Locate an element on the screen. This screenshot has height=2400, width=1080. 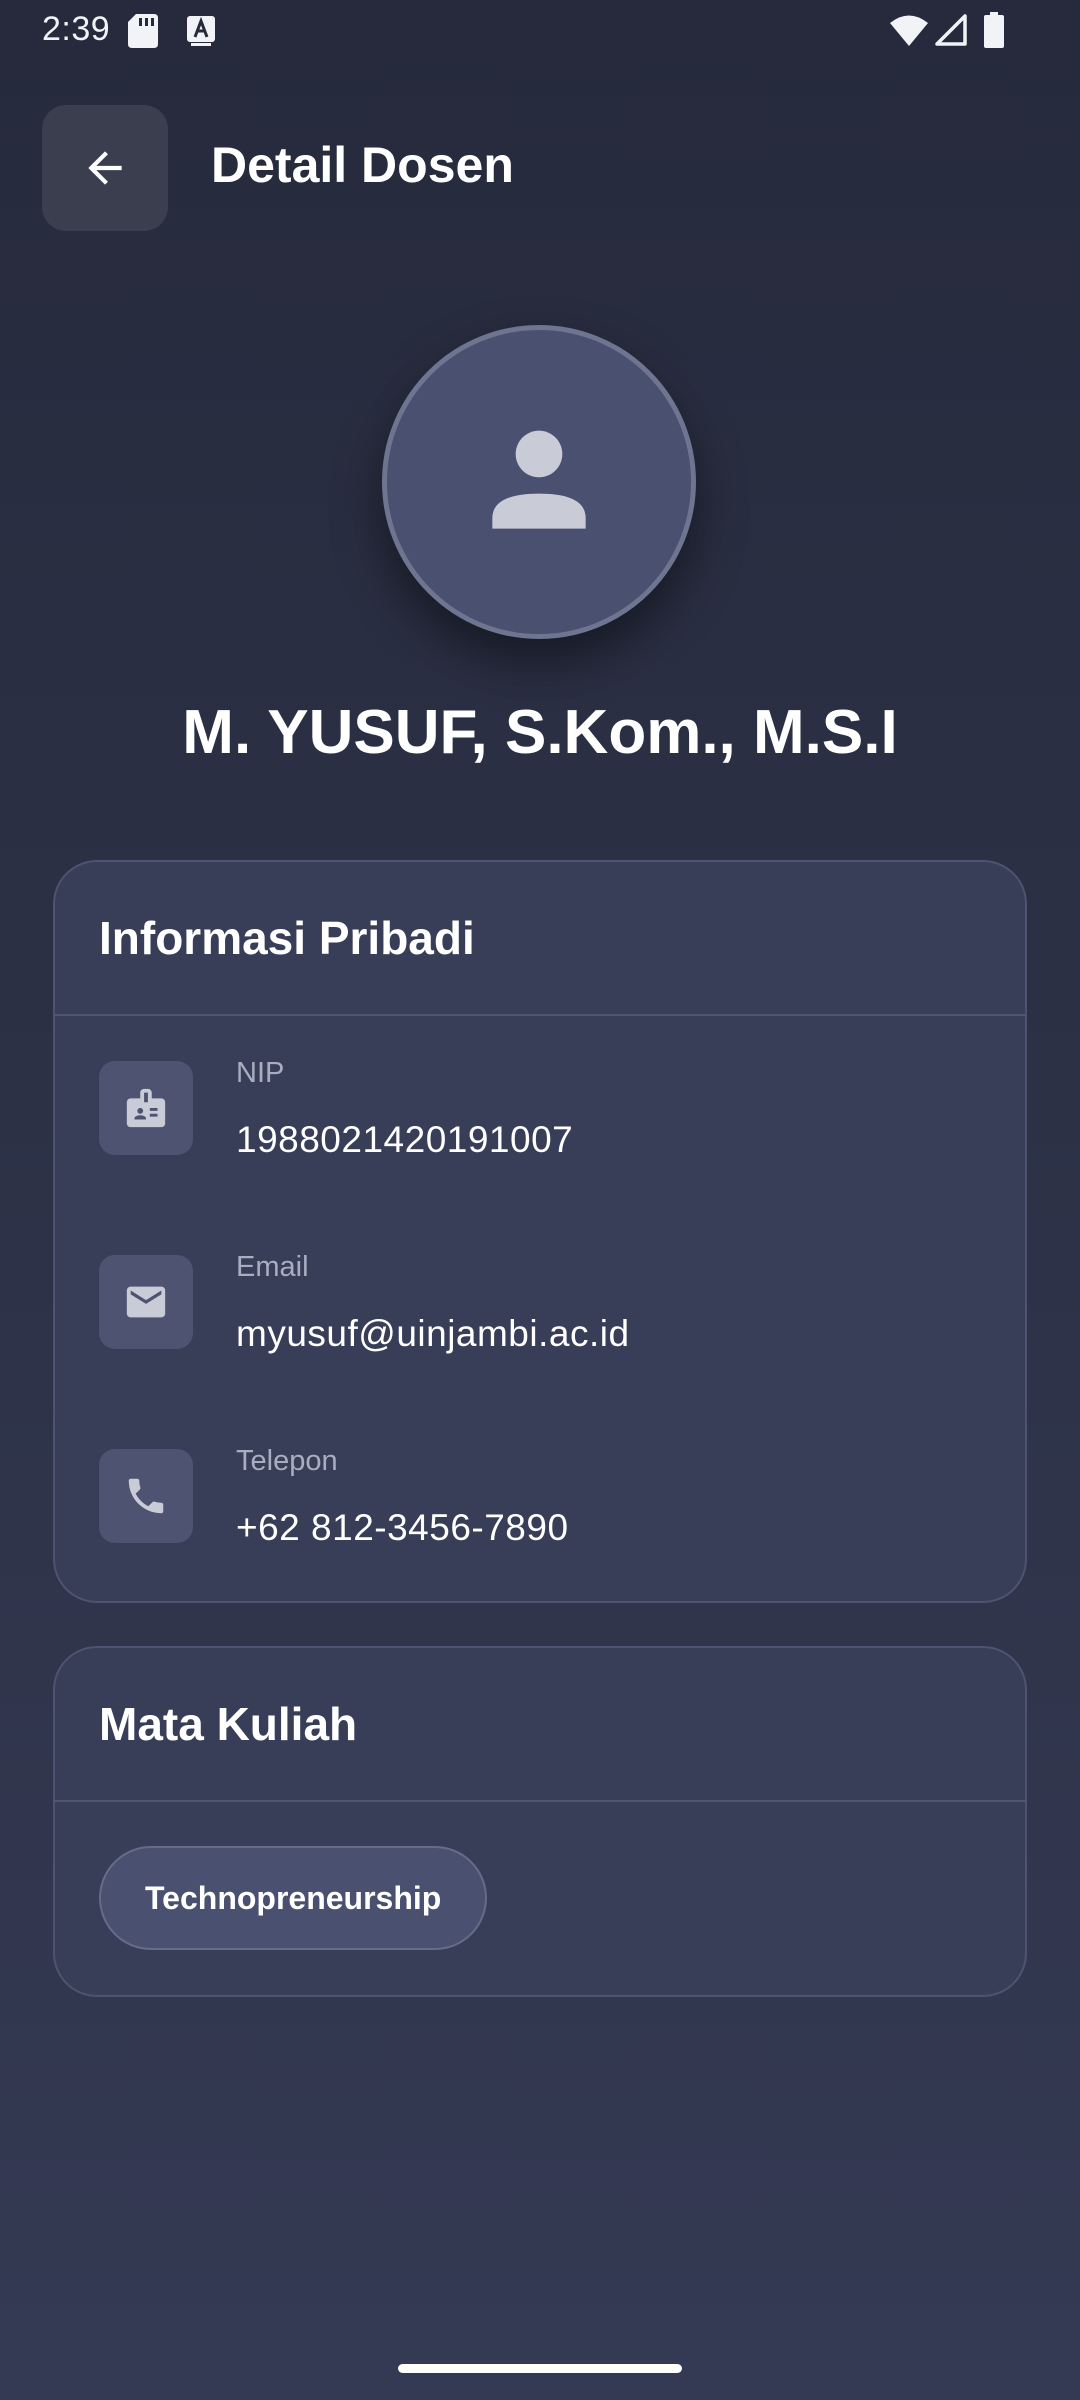
email-icon-box is located at coordinates (146, 1302).